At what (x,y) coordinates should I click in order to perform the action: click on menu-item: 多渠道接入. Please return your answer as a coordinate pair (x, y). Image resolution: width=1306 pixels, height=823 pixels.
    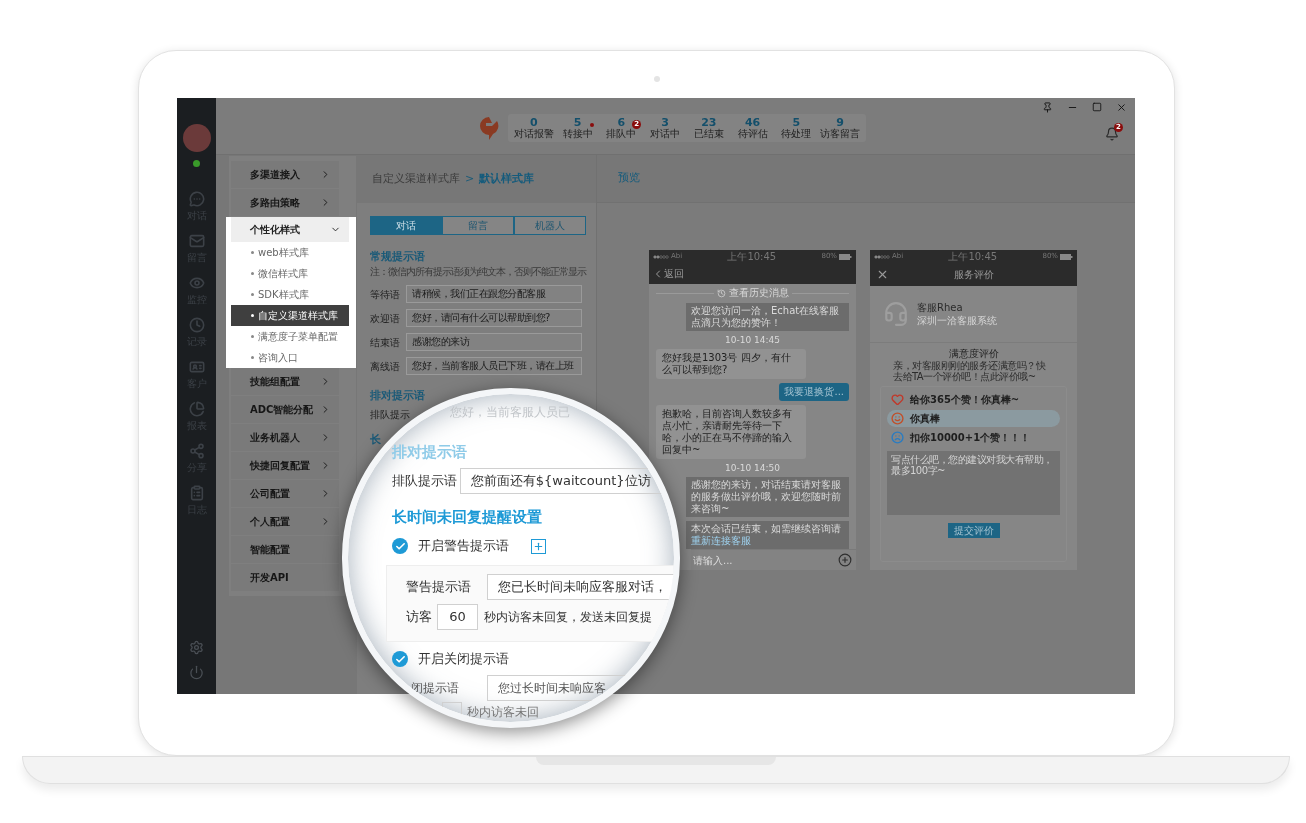
    Looking at the image, I should click on (285, 174).